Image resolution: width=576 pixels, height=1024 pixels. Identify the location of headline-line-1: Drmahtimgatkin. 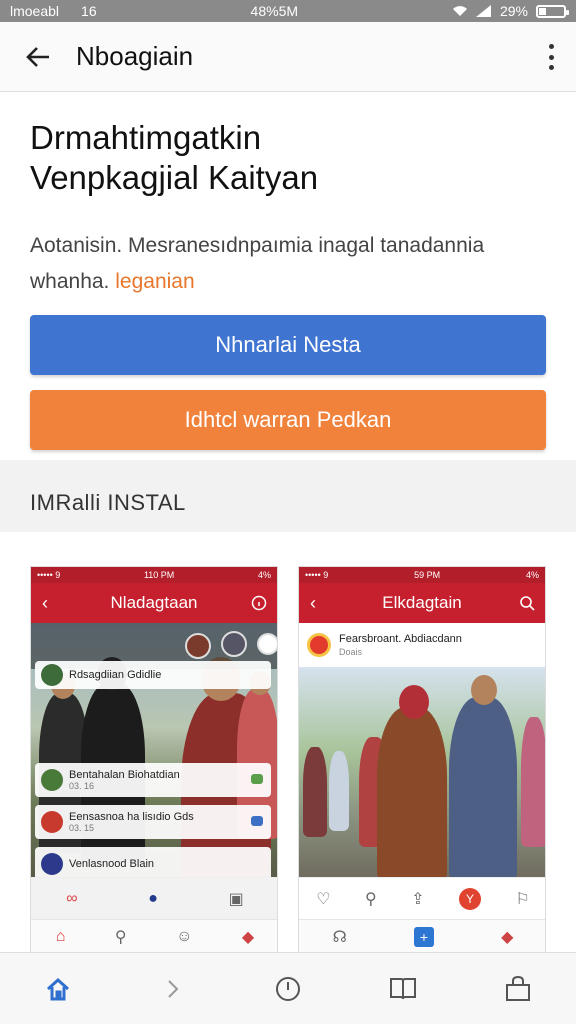
(146, 137).